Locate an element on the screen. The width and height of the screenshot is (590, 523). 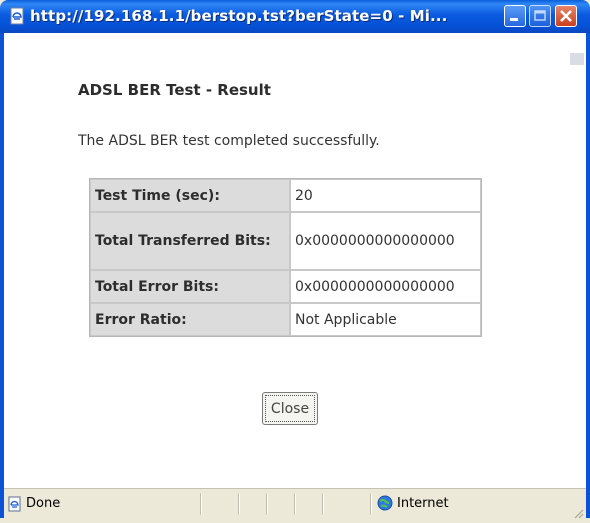
minimize-button is located at coordinates (515, 16).